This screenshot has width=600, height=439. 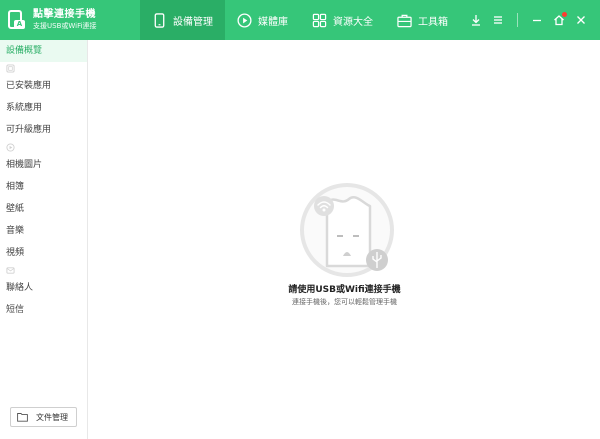 I want to click on app-logo-icon: A, so click(x=16, y=20).